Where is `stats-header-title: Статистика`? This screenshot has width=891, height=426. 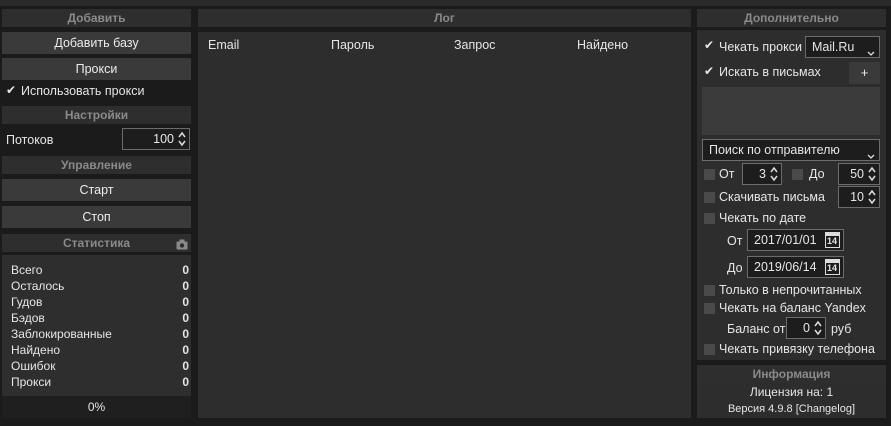
stats-header-title: Статистика is located at coordinates (96, 243).